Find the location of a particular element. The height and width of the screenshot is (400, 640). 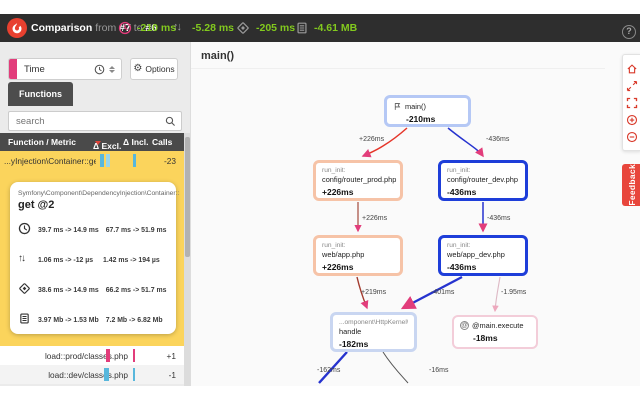

tooltip-cpu-row: 38.6 ms -> 14.9 ms 66.2 ms -> 51.7 ms is located at coordinates (93, 288).